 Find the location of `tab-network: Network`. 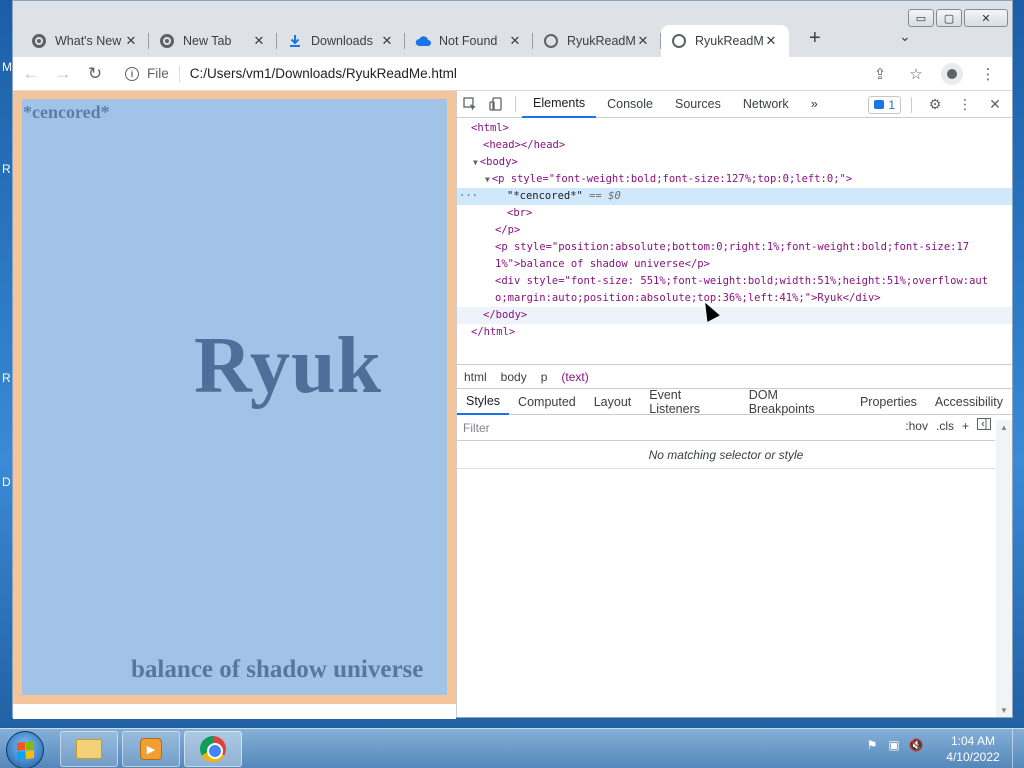

tab-network: Network is located at coordinates (766, 104).